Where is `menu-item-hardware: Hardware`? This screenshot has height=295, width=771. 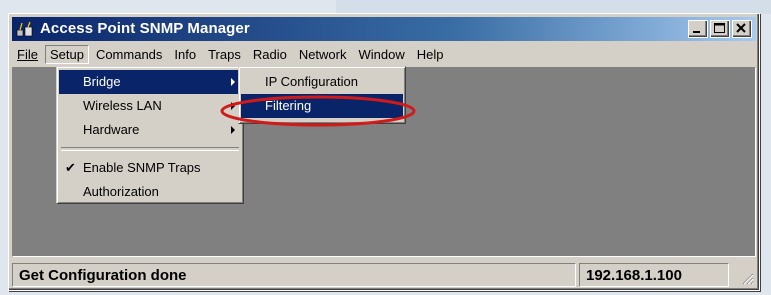 menu-item-hardware: Hardware is located at coordinates (150, 130).